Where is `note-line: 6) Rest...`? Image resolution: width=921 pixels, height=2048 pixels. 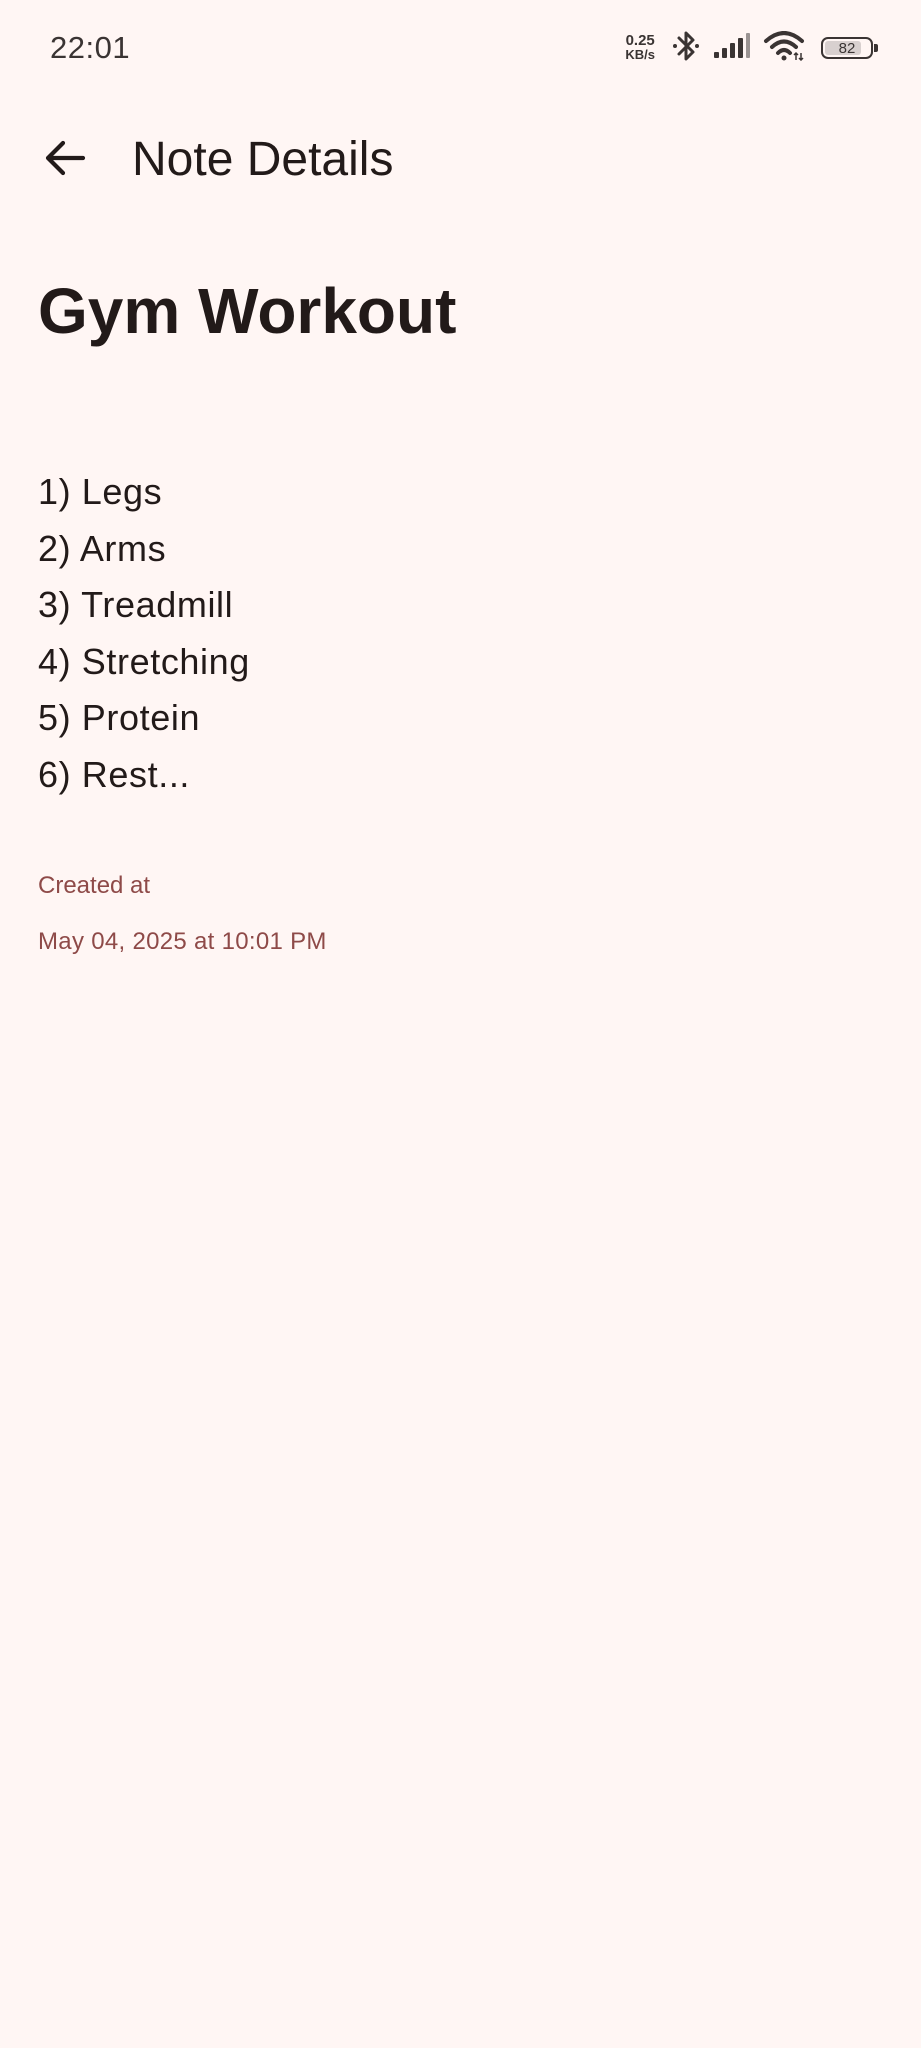
note-line: 6) Rest... is located at coordinates (114, 774).